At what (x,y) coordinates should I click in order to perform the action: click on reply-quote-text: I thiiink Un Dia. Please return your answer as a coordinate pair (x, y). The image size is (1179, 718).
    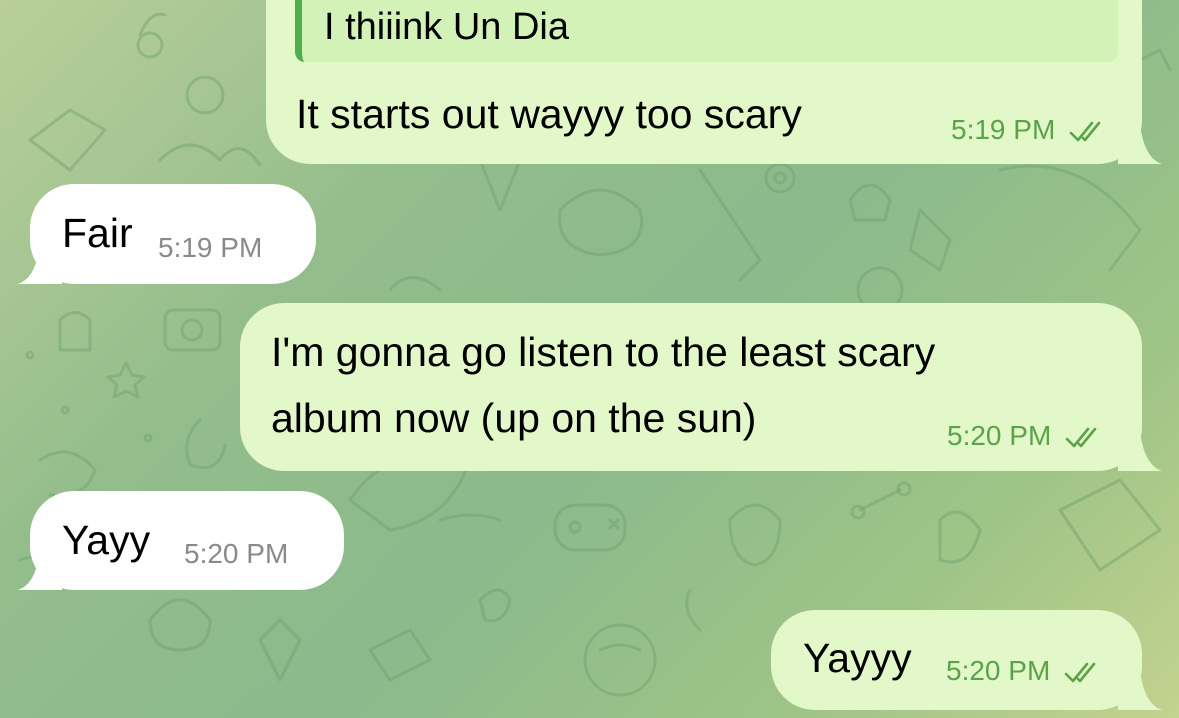
    Looking at the image, I should click on (446, 27).